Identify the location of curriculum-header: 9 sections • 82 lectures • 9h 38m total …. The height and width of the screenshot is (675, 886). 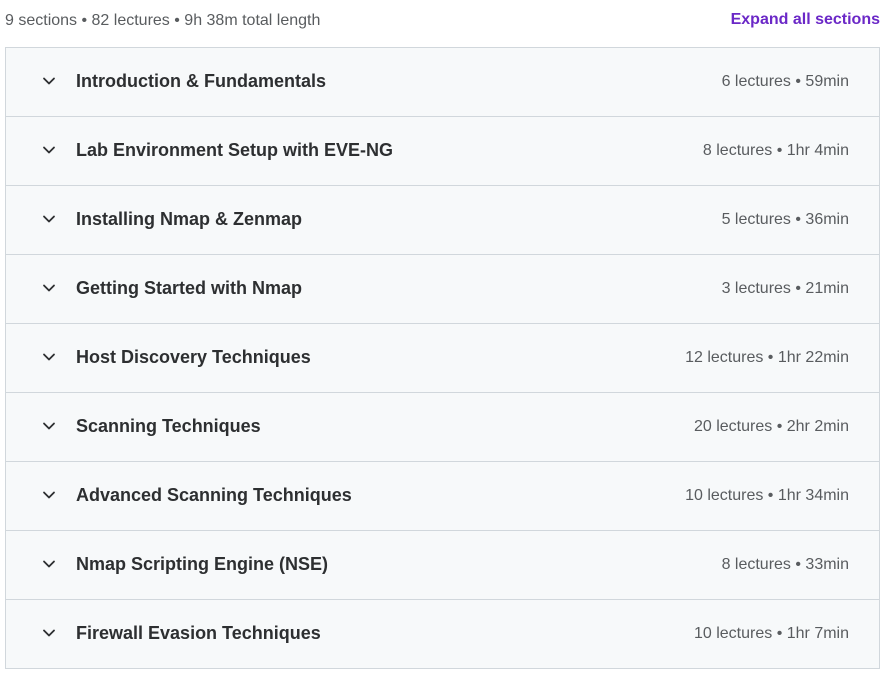
(442, 22).